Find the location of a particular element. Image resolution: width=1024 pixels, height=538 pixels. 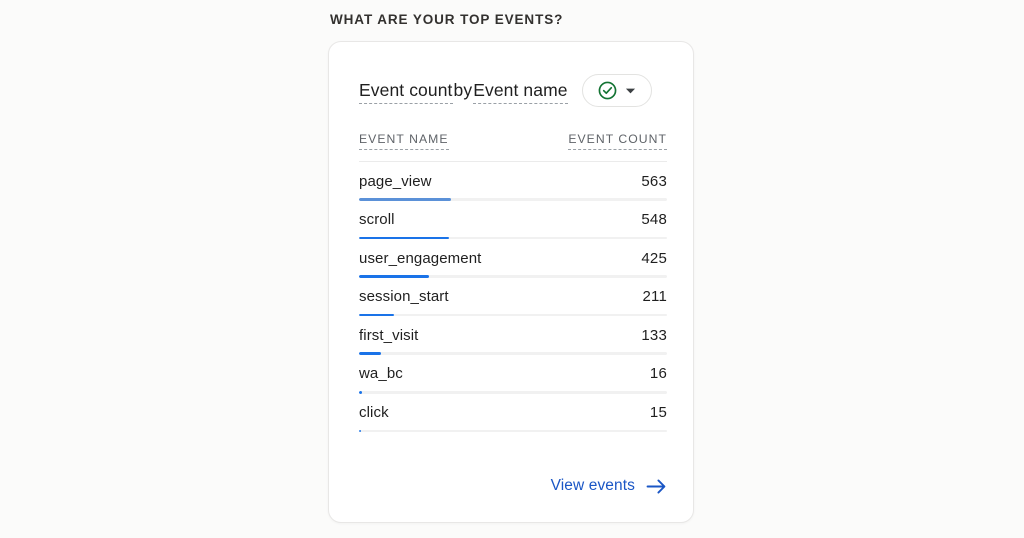

card-title-row: Event countbyEvent name is located at coordinates (513, 90).